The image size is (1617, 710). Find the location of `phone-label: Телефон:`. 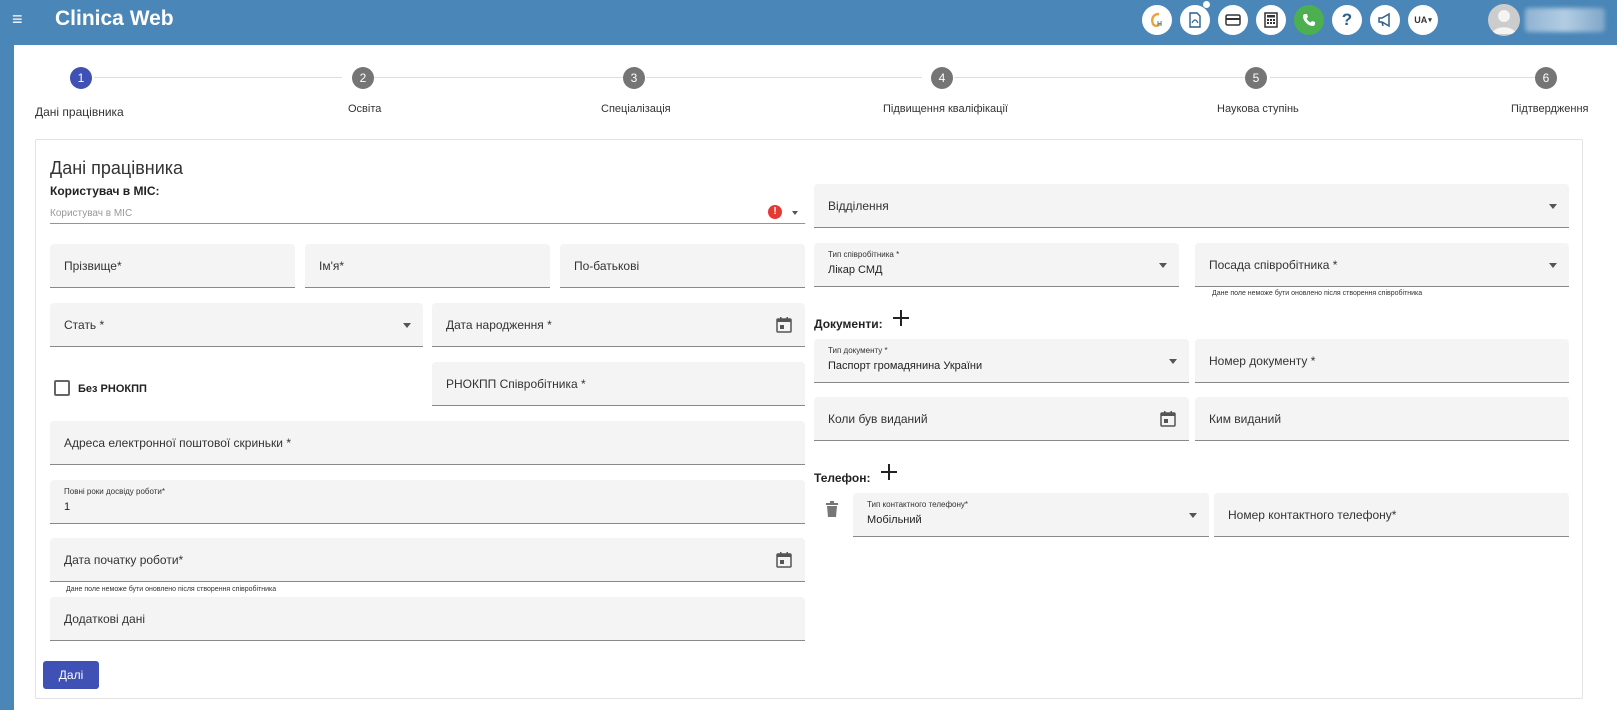

phone-label: Телефон: is located at coordinates (842, 478).